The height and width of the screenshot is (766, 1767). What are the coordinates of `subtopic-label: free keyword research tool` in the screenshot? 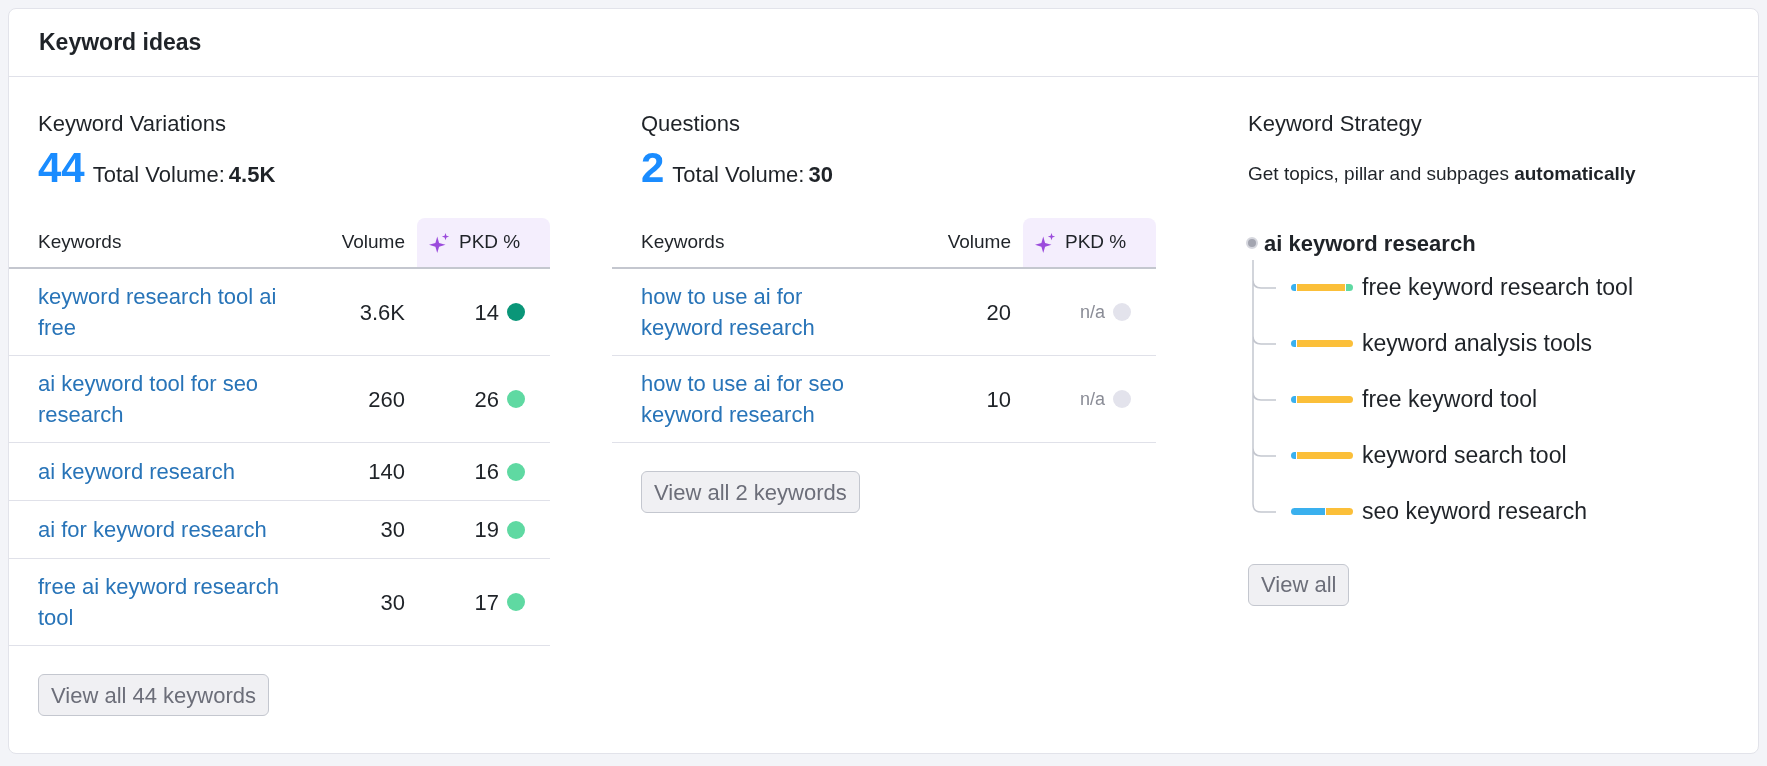 It's located at (1497, 288).